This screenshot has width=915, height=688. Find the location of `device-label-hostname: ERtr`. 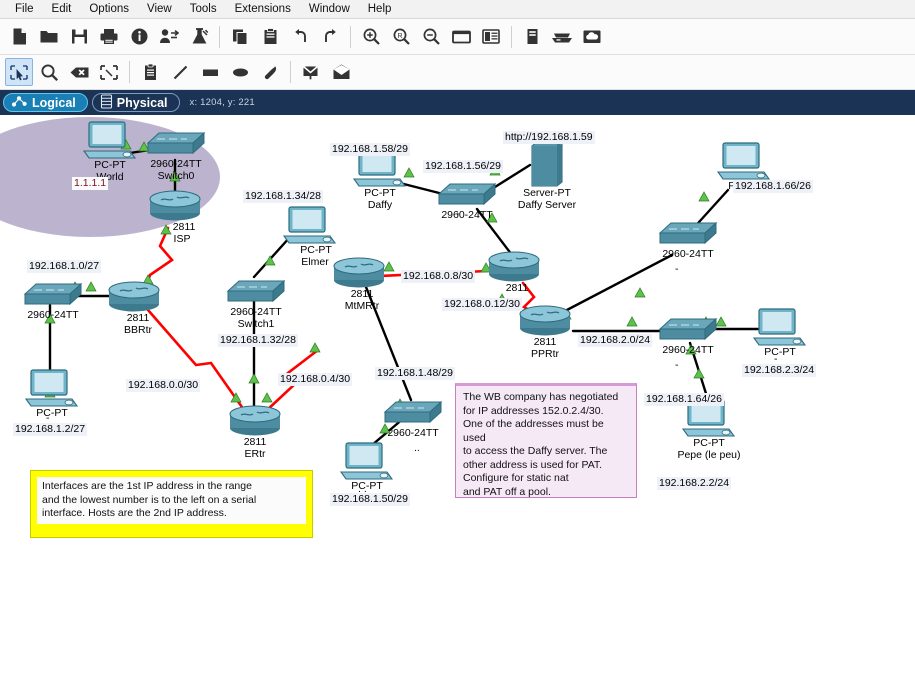

device-label-hostname: ERtr is located at coordinates (255, 453).